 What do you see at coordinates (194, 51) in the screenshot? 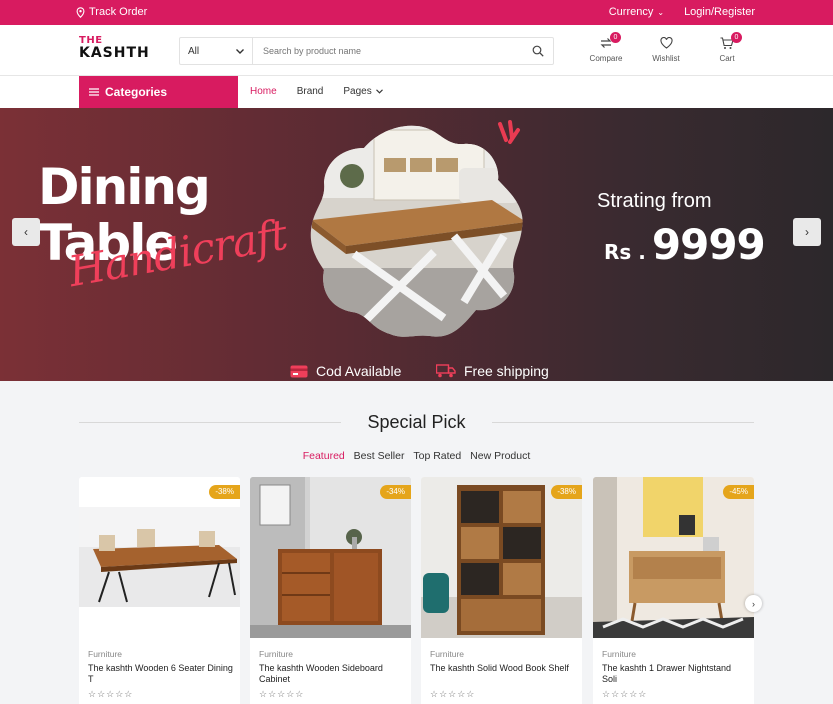
I see `search-category-value: All` at bounding box center [194, 51].